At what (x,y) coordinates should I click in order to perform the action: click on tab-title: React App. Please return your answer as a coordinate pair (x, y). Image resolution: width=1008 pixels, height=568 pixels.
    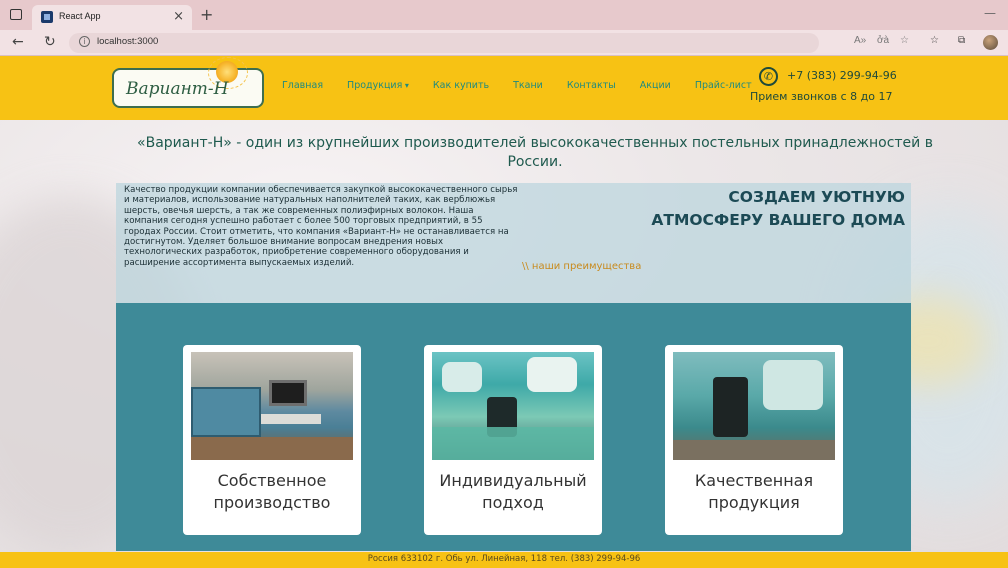
    Looking at the image, I should click on (80, 16).